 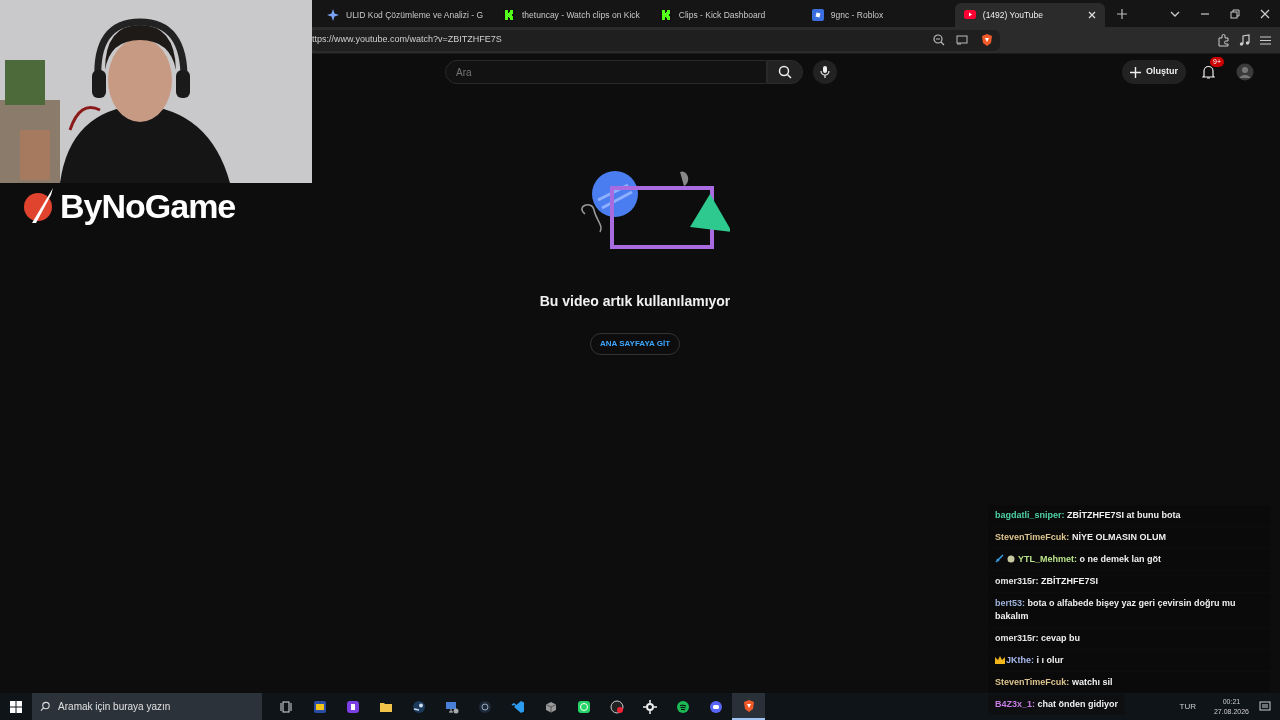 I want to click on chat-bubble-icon, so click(x=583, y=706).